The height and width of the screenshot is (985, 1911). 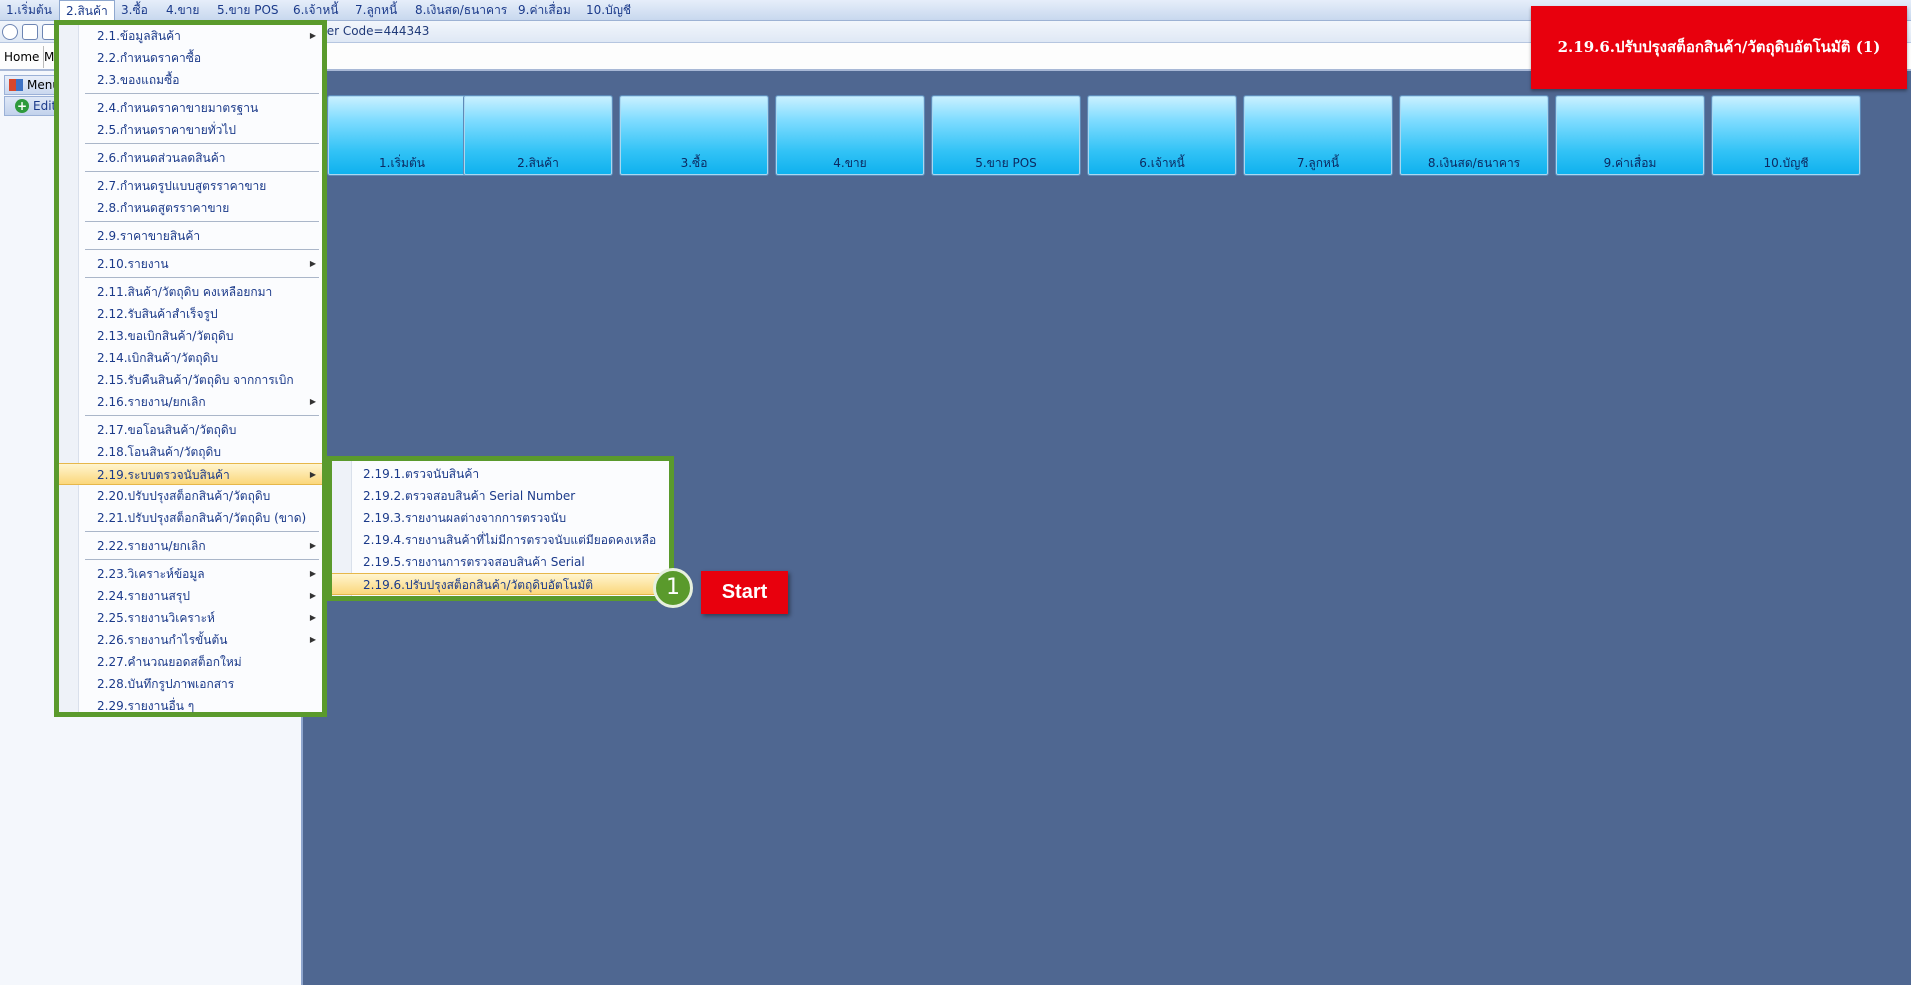 I want to click on tile-label: 6.เจ้าหนี้, so click(x=1162, y=163).